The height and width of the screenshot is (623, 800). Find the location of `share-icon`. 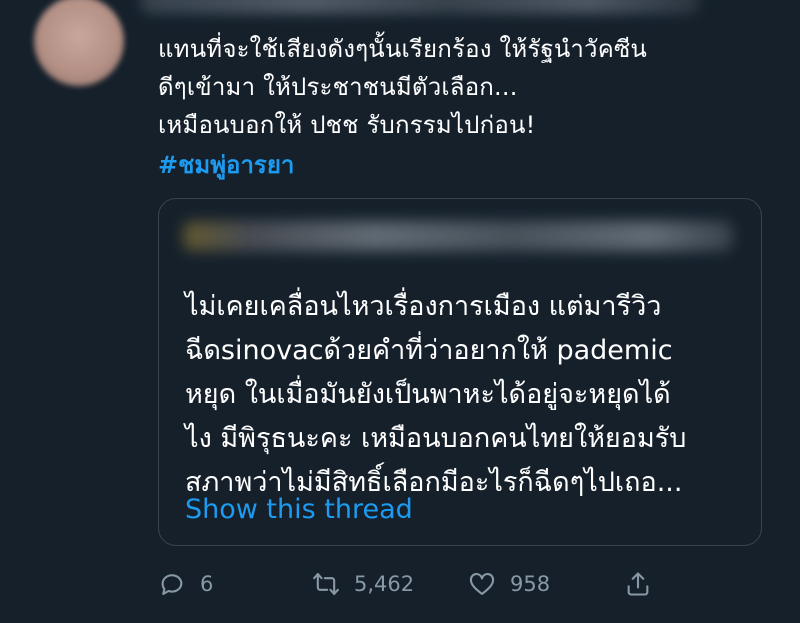

share-icon is located at coordinates (638, 584).